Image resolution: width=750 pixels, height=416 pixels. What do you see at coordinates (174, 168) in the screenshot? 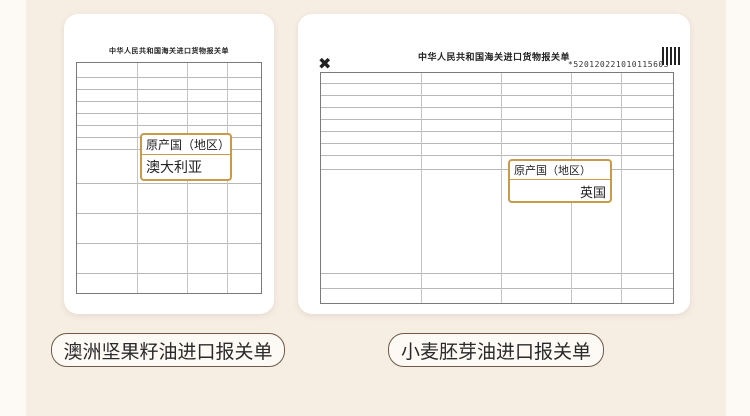
I see `origin-country-value: 澳大利亚` at bounding box center [174, 168].